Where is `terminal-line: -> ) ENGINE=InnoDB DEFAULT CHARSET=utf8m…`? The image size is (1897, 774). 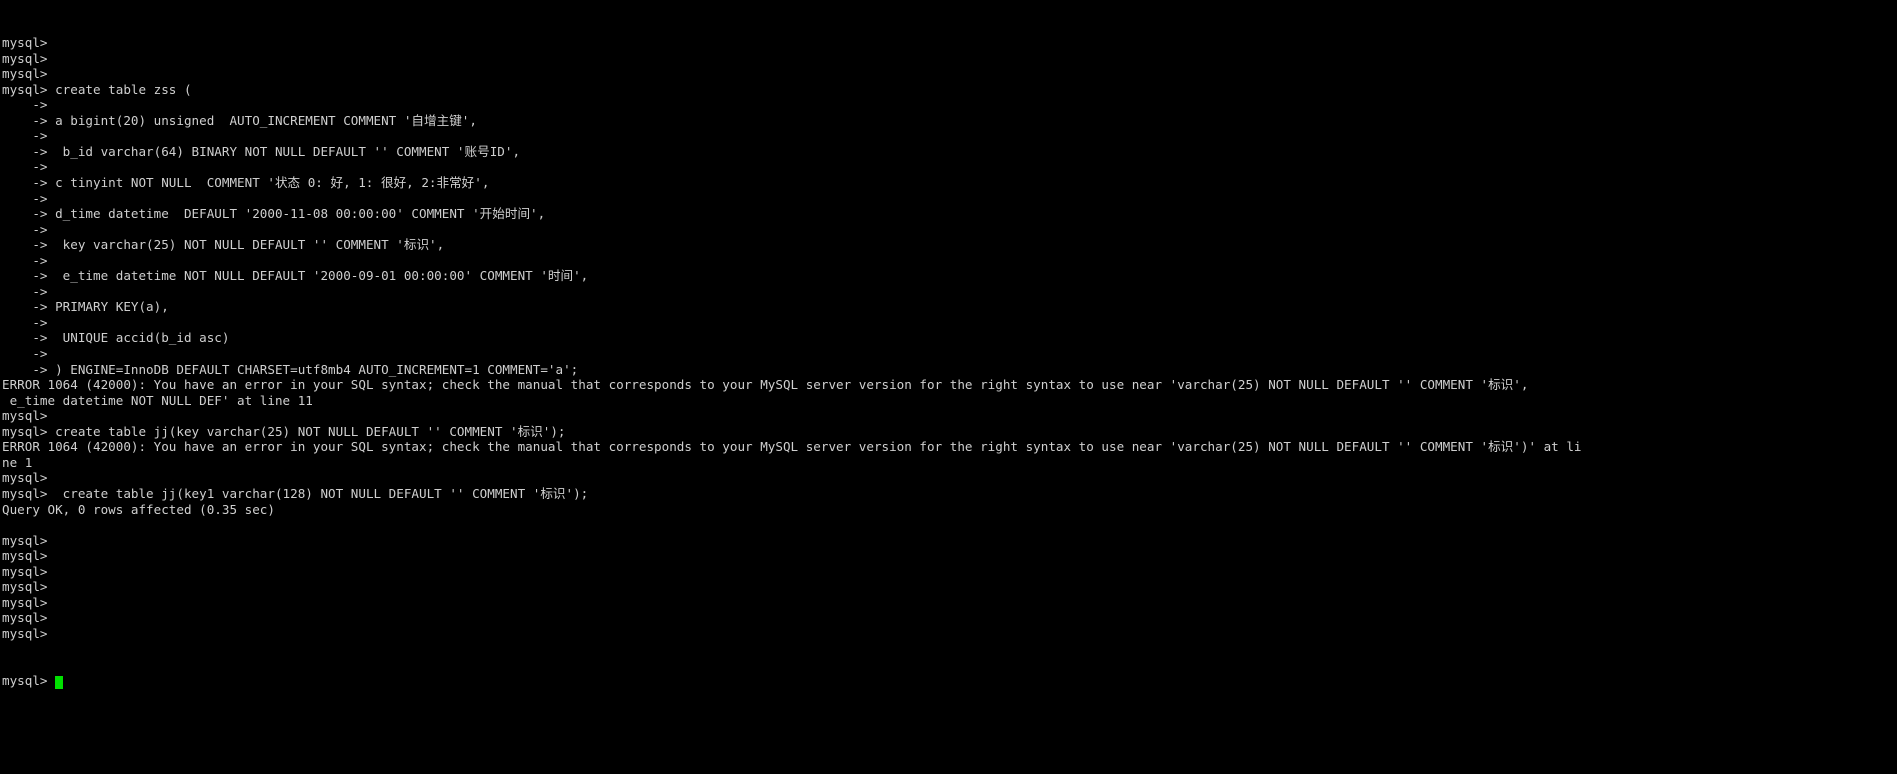 terminal-line: -> ) ENGINE=InnoDB DEFAULT CHARSET=utf8m… is located at coordinates (290, 369).